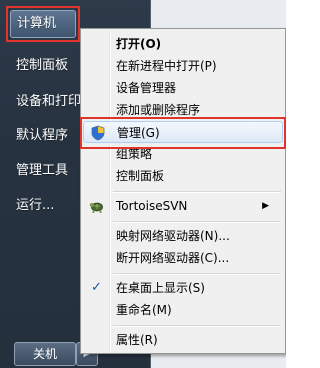 The image size is (320, 368). I want to click on menu-item-show-on-desktop: ✓ 在桌面上显示(S), so click(183, 288).